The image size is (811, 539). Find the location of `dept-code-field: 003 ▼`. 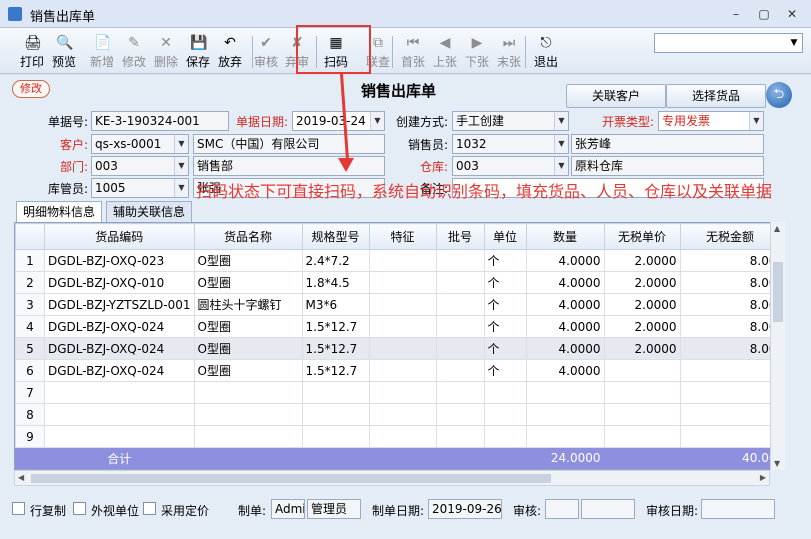

dept-code-field: 003 ▼ is located at coordinates (140, 166).